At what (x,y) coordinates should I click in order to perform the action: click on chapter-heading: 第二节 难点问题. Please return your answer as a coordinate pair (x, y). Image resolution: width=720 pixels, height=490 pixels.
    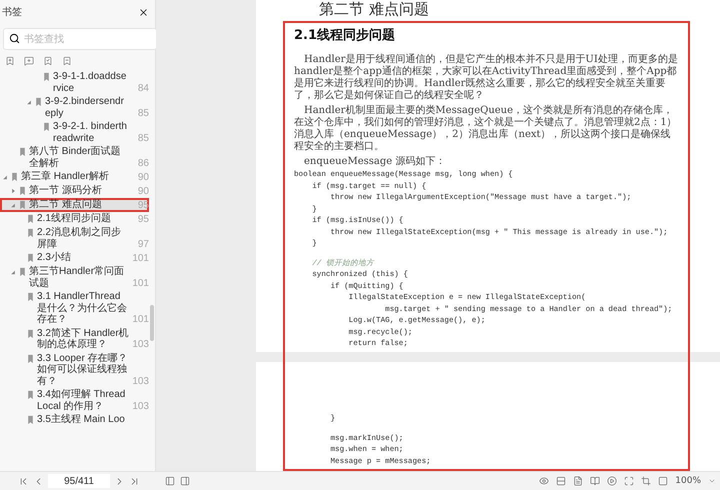
    Looking at the image, I should click on (374, 9).